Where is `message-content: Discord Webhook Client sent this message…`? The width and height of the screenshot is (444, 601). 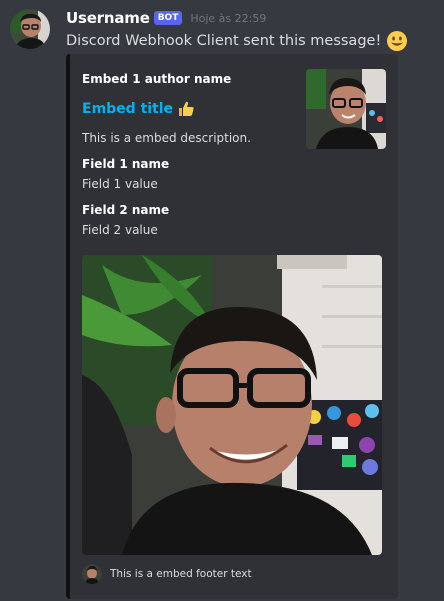 message-content: Discord Webhook Client sent this message… is located at coordinates (237, 41).